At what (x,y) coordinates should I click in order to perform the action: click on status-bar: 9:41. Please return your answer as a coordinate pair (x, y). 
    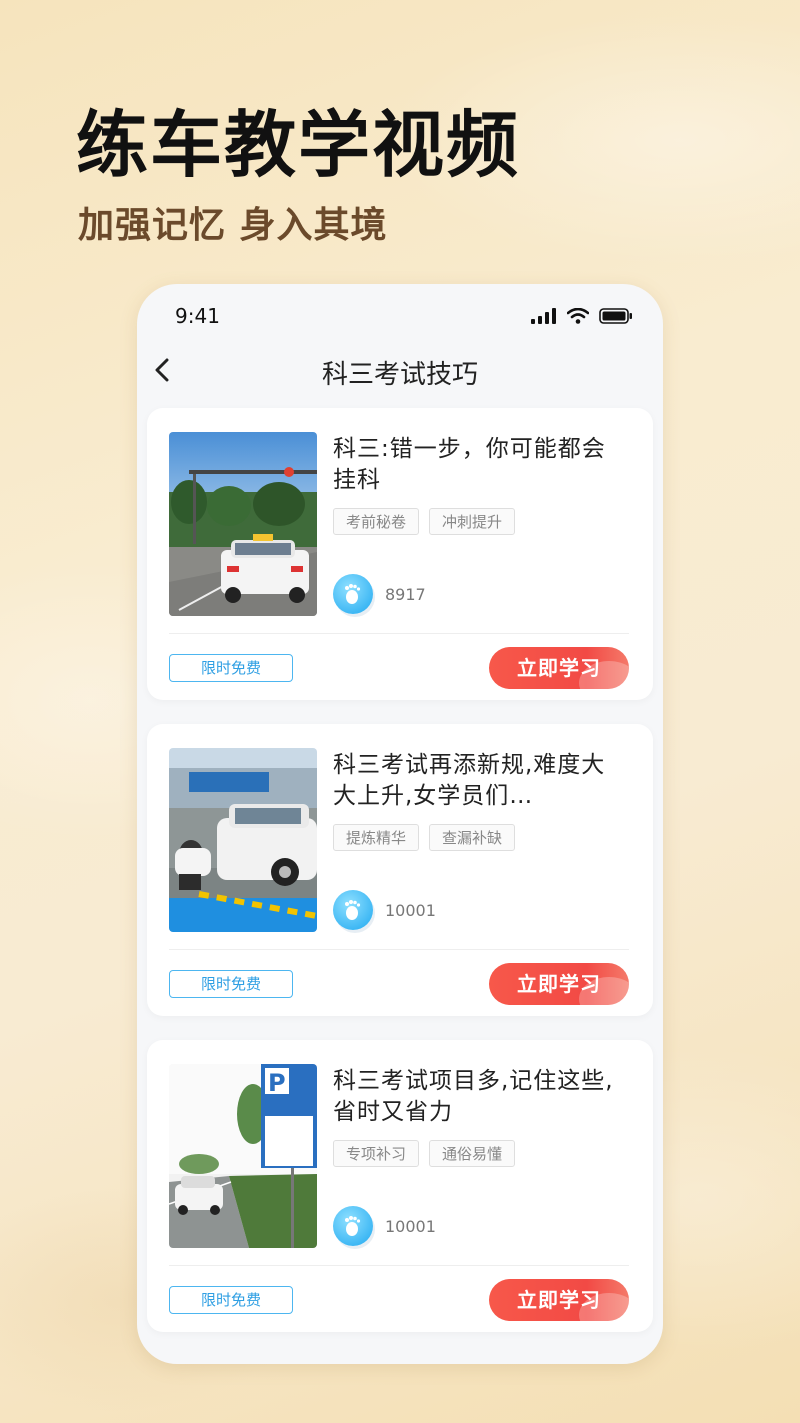
    Looking at the image, I should click on (400, 314).